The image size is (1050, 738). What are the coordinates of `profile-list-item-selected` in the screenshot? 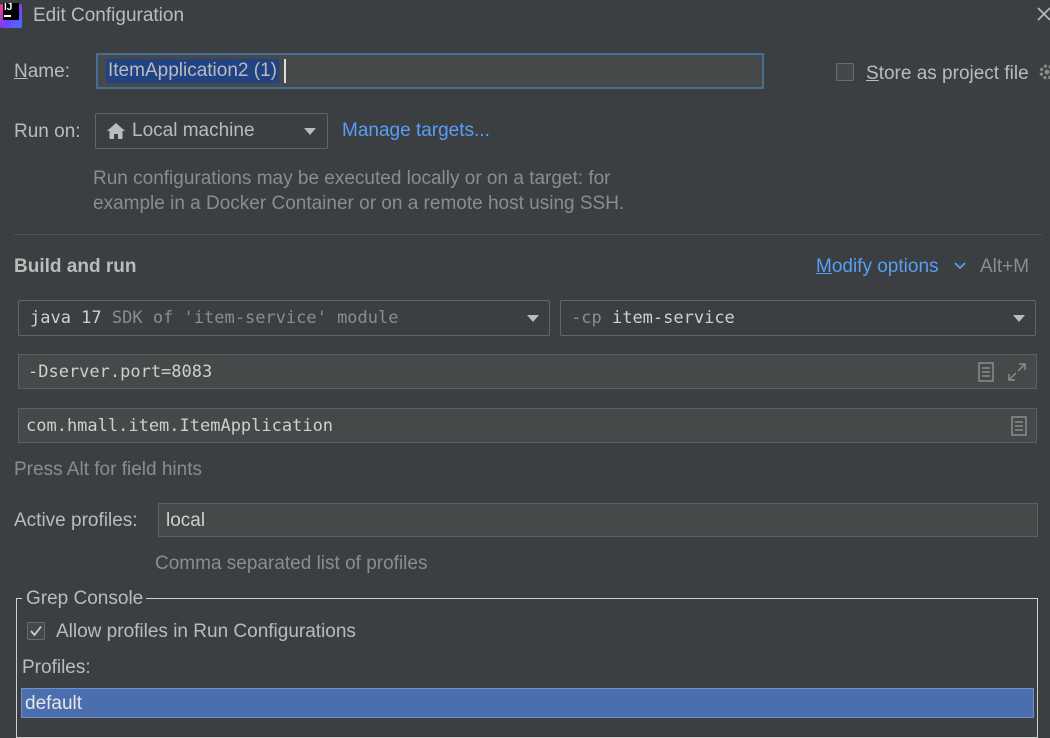 It's located at (527, 703).